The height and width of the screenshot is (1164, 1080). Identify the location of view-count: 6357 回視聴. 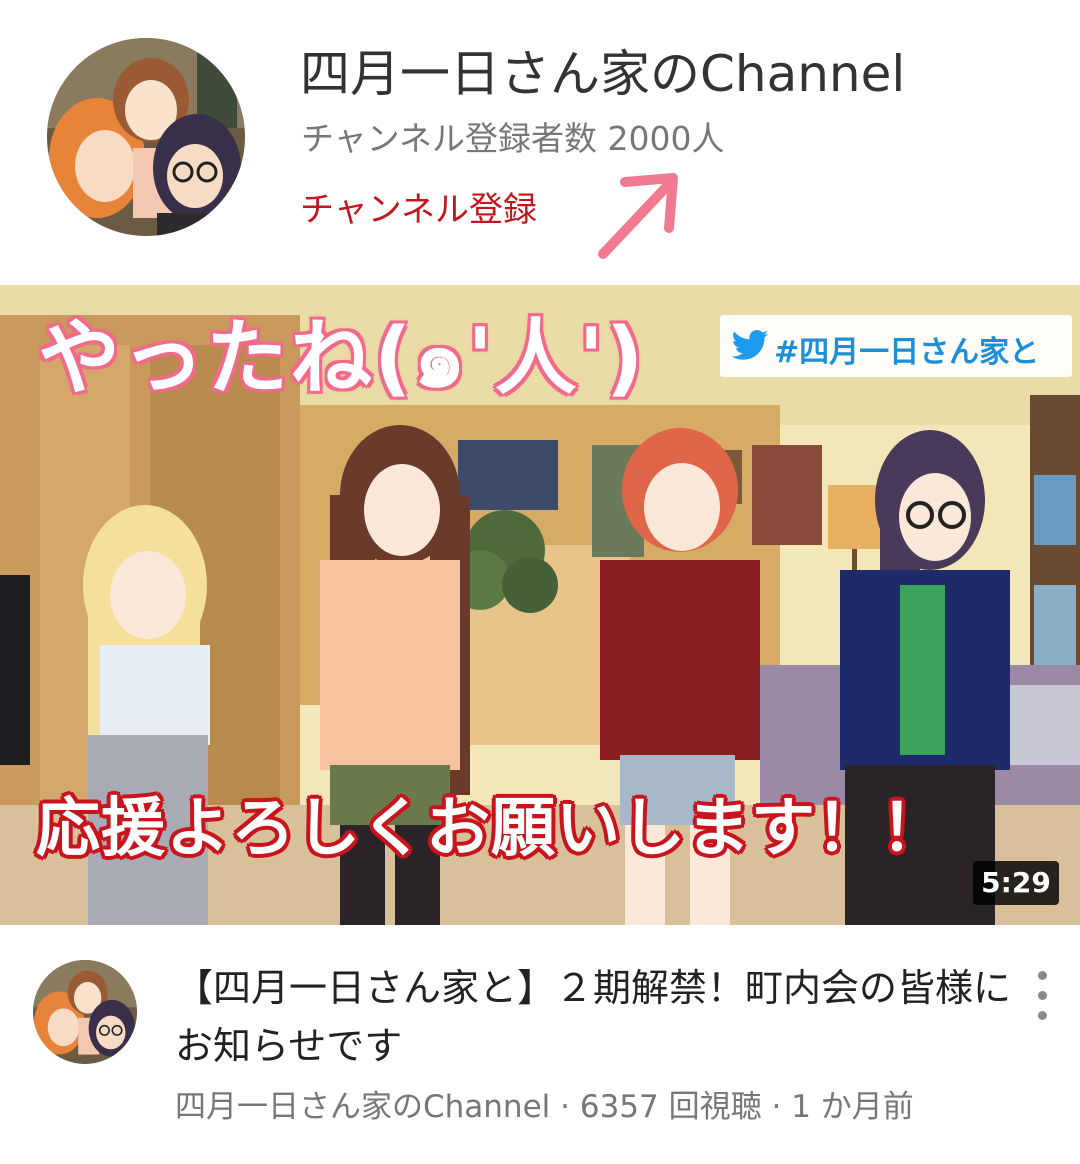
(670, 1107).